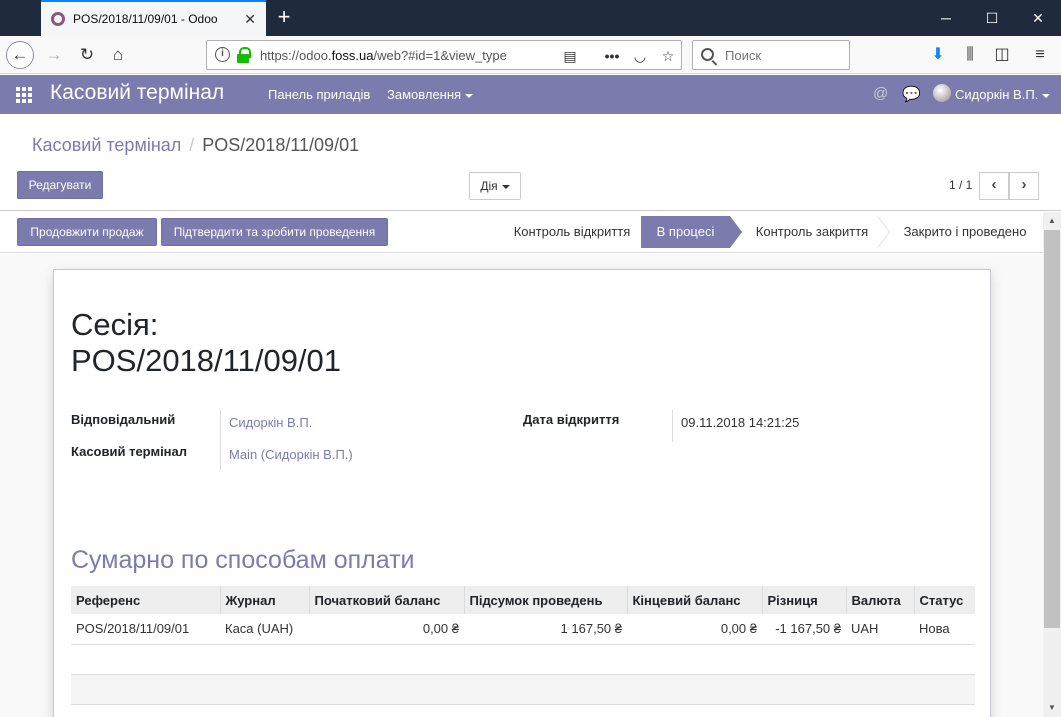 This screenshot has width=1061, height=717. I want to click on breadcrumb: Касовий термінал / POS/2018/11/09/01, so click(195, 145).